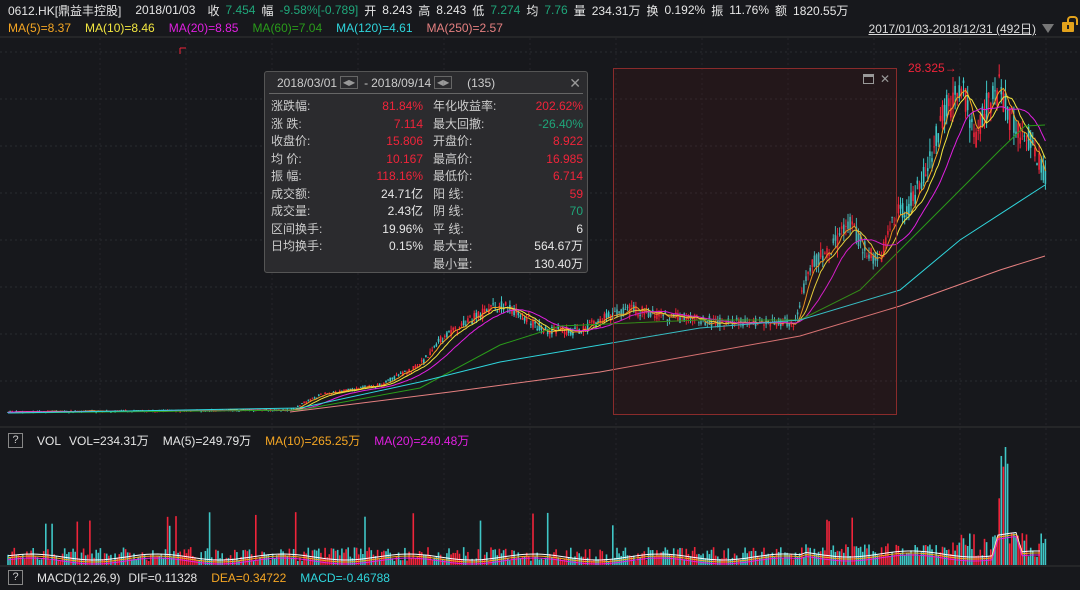 The width and height of the screenshot is (1080, 590). I want to click on stat-row: 收盘价: 15.806, so click(347, 142).